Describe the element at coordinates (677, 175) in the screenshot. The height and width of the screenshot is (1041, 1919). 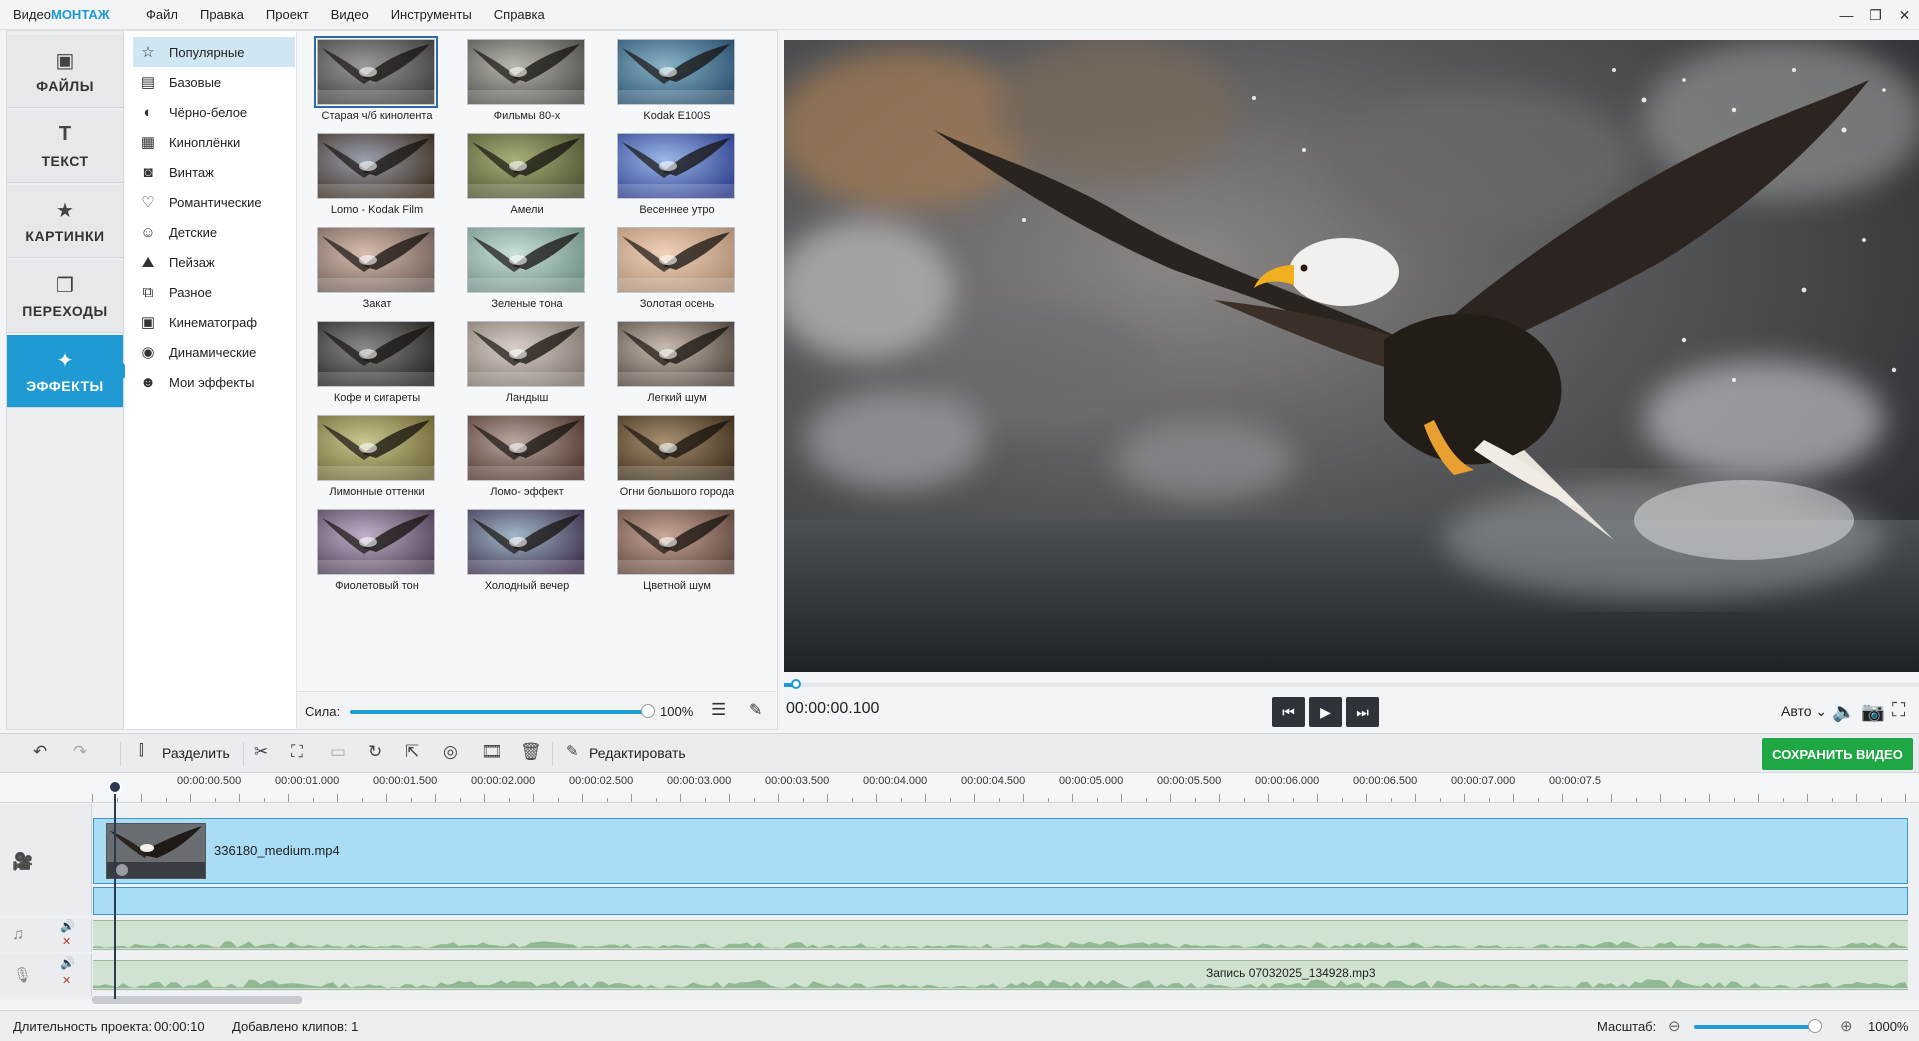
I see `effect-tile: Весеннее утро` at that location.